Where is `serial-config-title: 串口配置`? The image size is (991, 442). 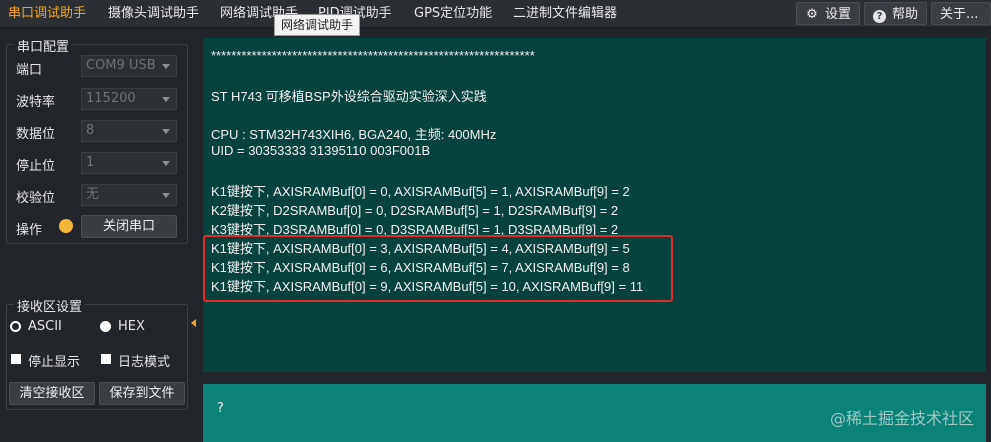 serial-config-title: 串口配置 is located at coordinates (43, 45).